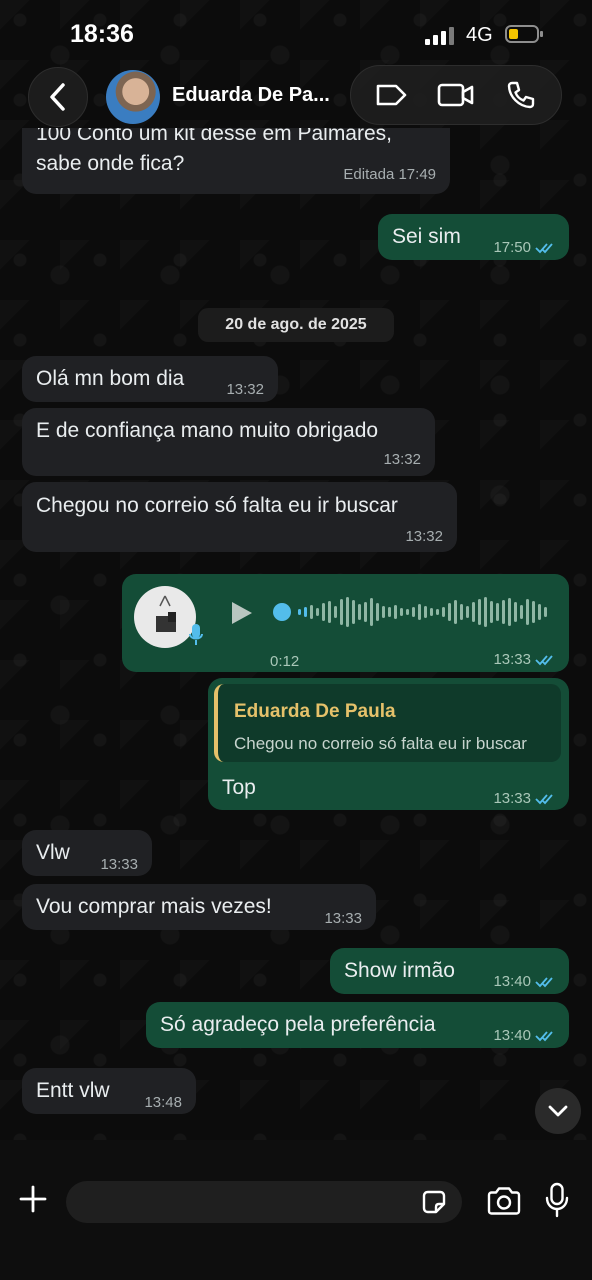  I want to click on message-time: 13:48, so click(163, 1102).